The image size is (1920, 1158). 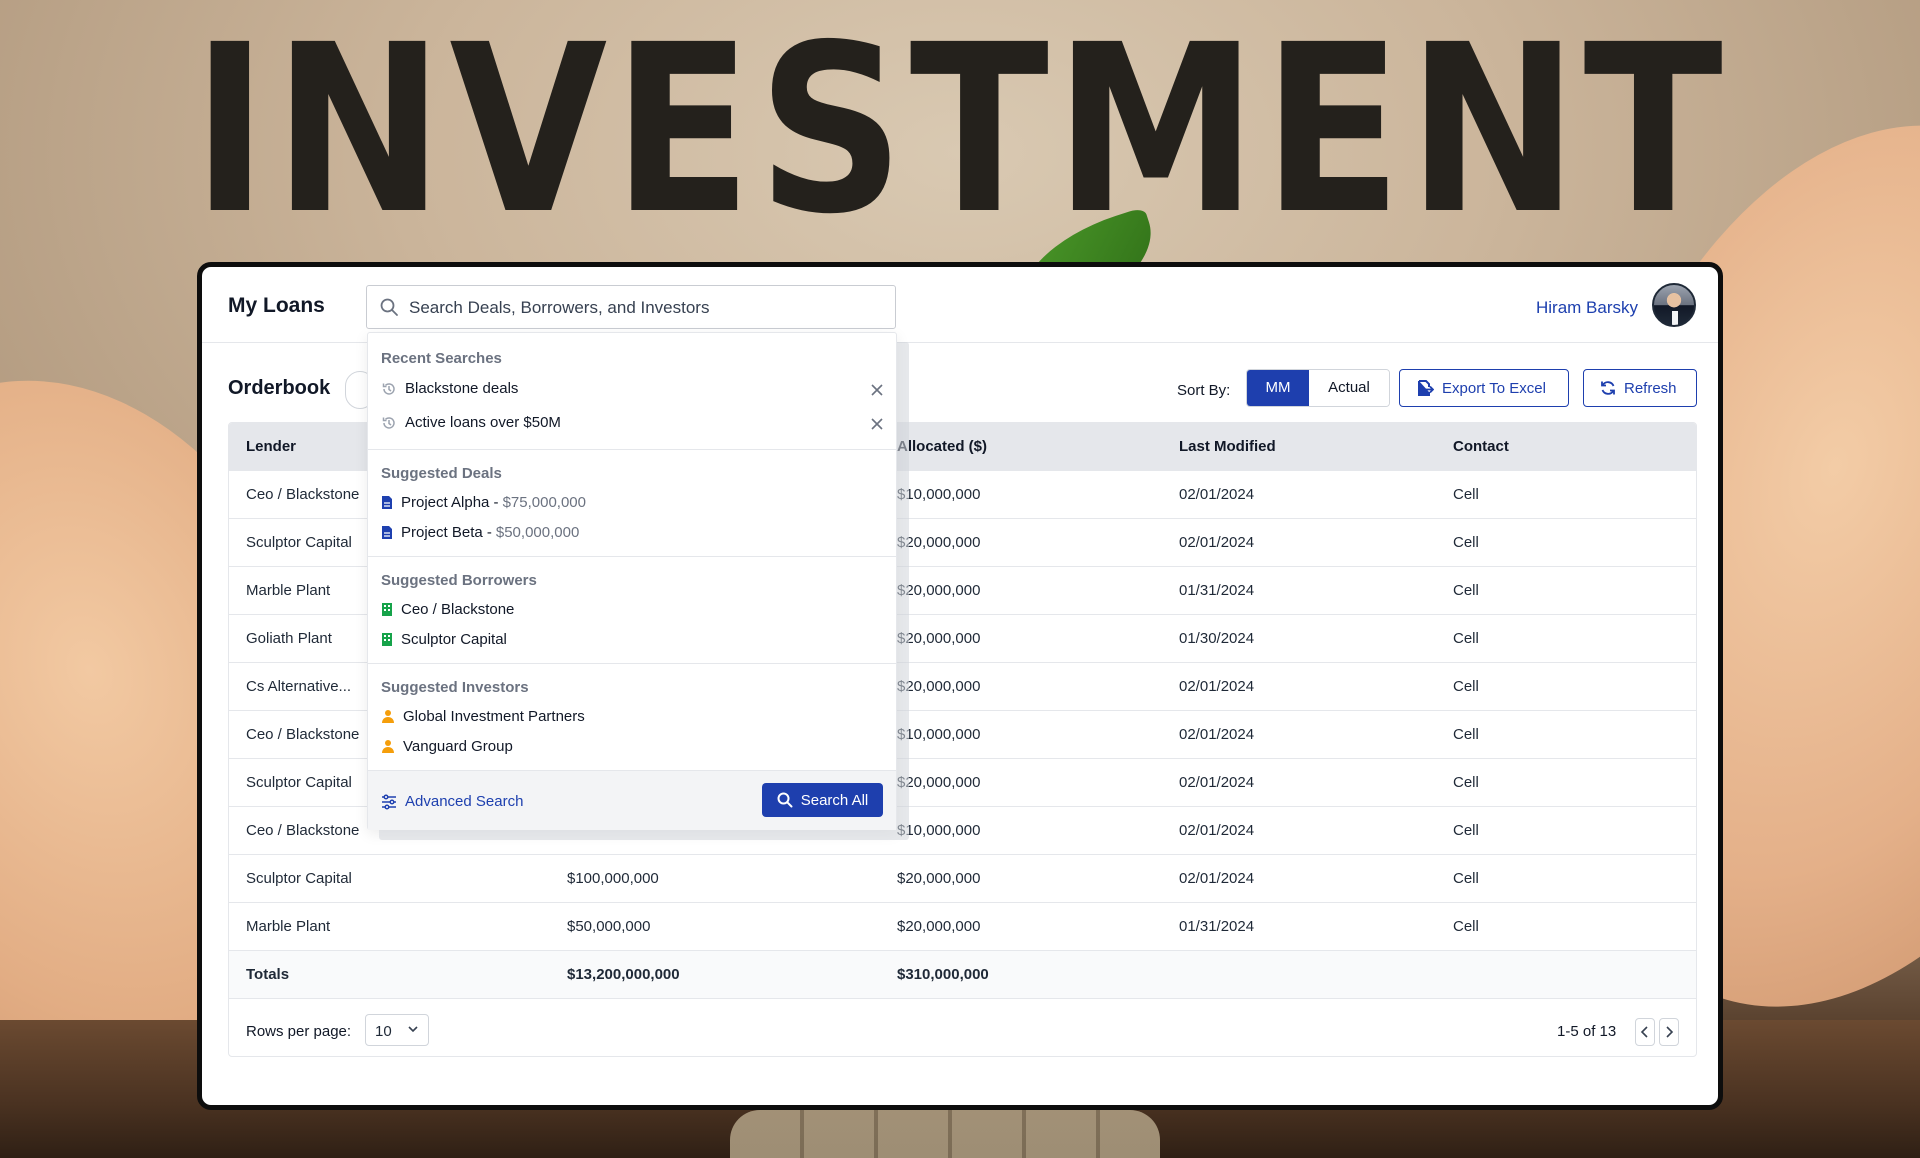 I want to click on recent-search-label: Active loans over $50M, so click(x=483, y=422).